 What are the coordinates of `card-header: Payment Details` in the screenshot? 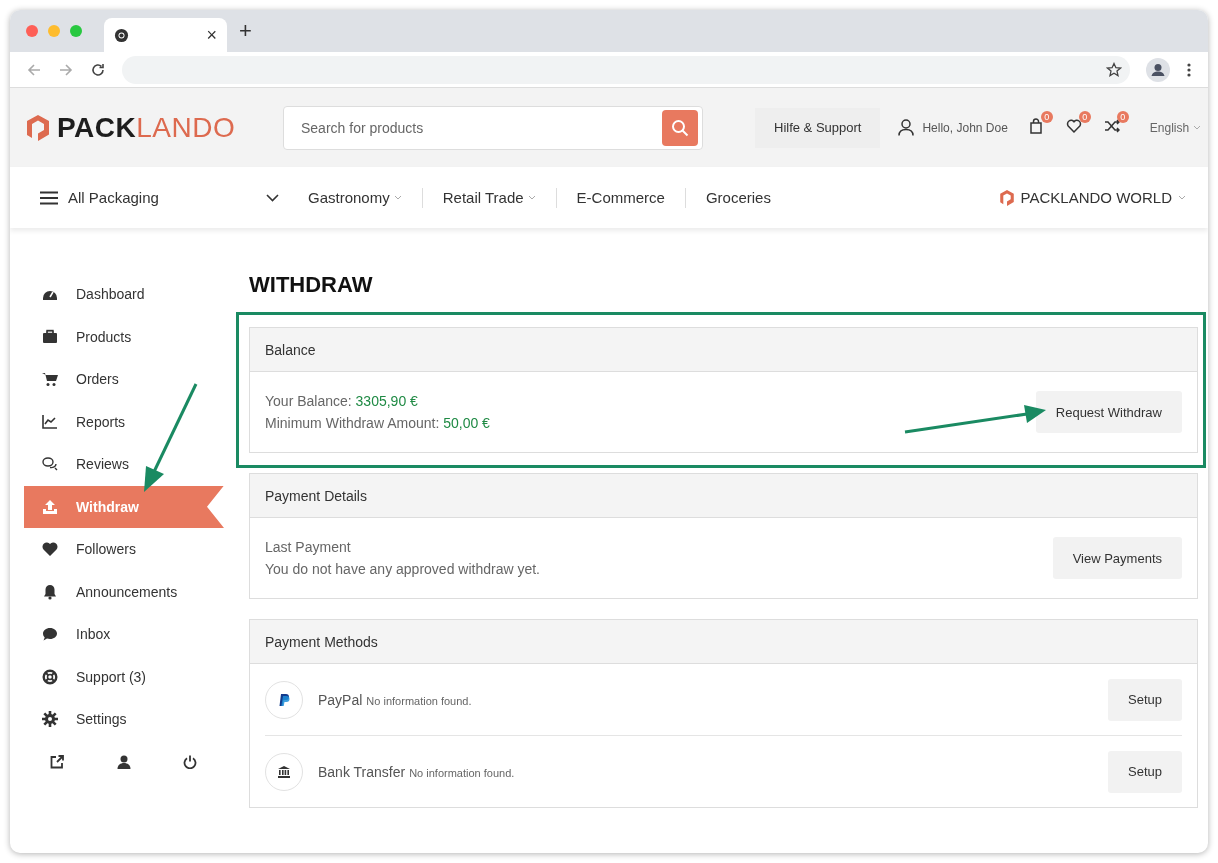 It's located at (723, 496).